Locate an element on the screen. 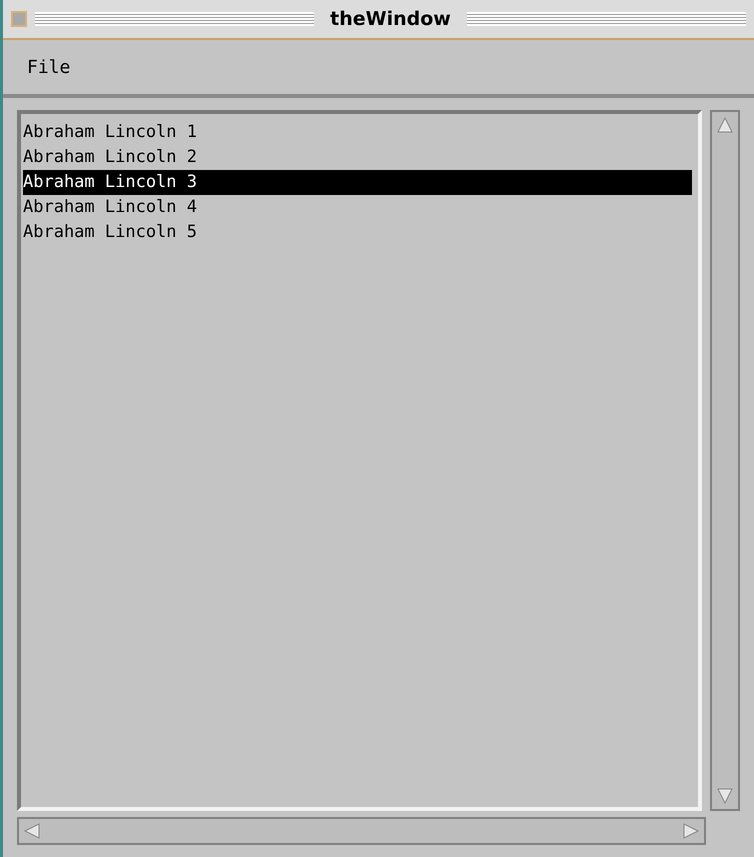 The width and height of the screenshot is (754, 857). horizontal-scrollbar is located at coordinates (361, 831).